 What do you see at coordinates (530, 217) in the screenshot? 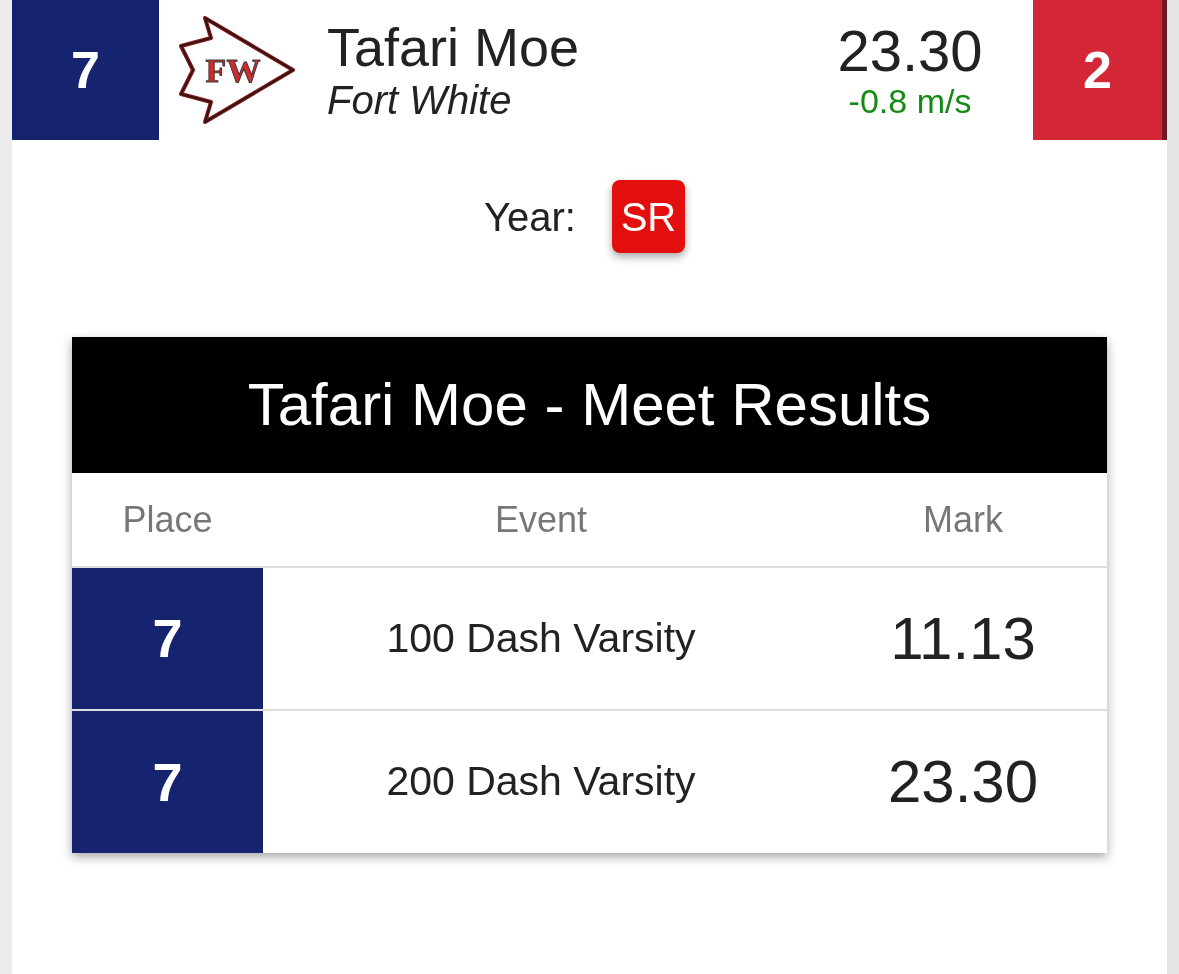
I see `year-label: Year:` at bounding box center [530, 217].